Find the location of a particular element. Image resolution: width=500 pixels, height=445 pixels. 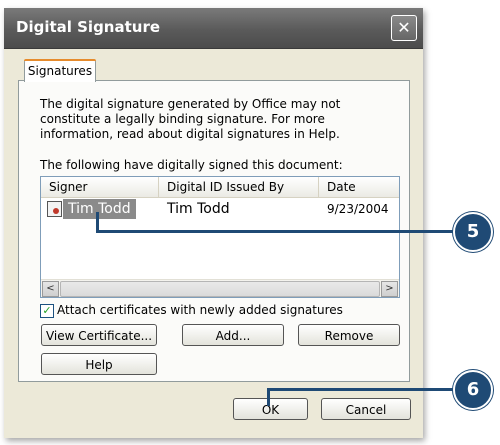

remove-button: Remove is located at coordinates (349, 335).